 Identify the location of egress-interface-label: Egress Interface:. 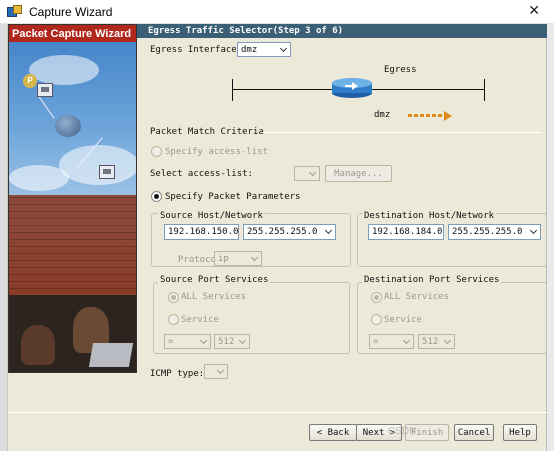
(196, 50).